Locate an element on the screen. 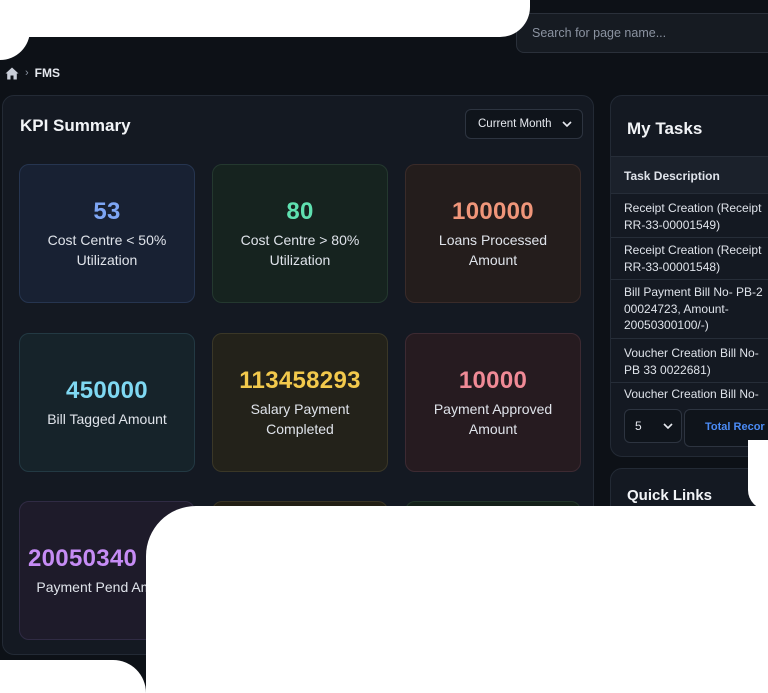  chevron-right-icon: › is located at coordinates (27, 73).